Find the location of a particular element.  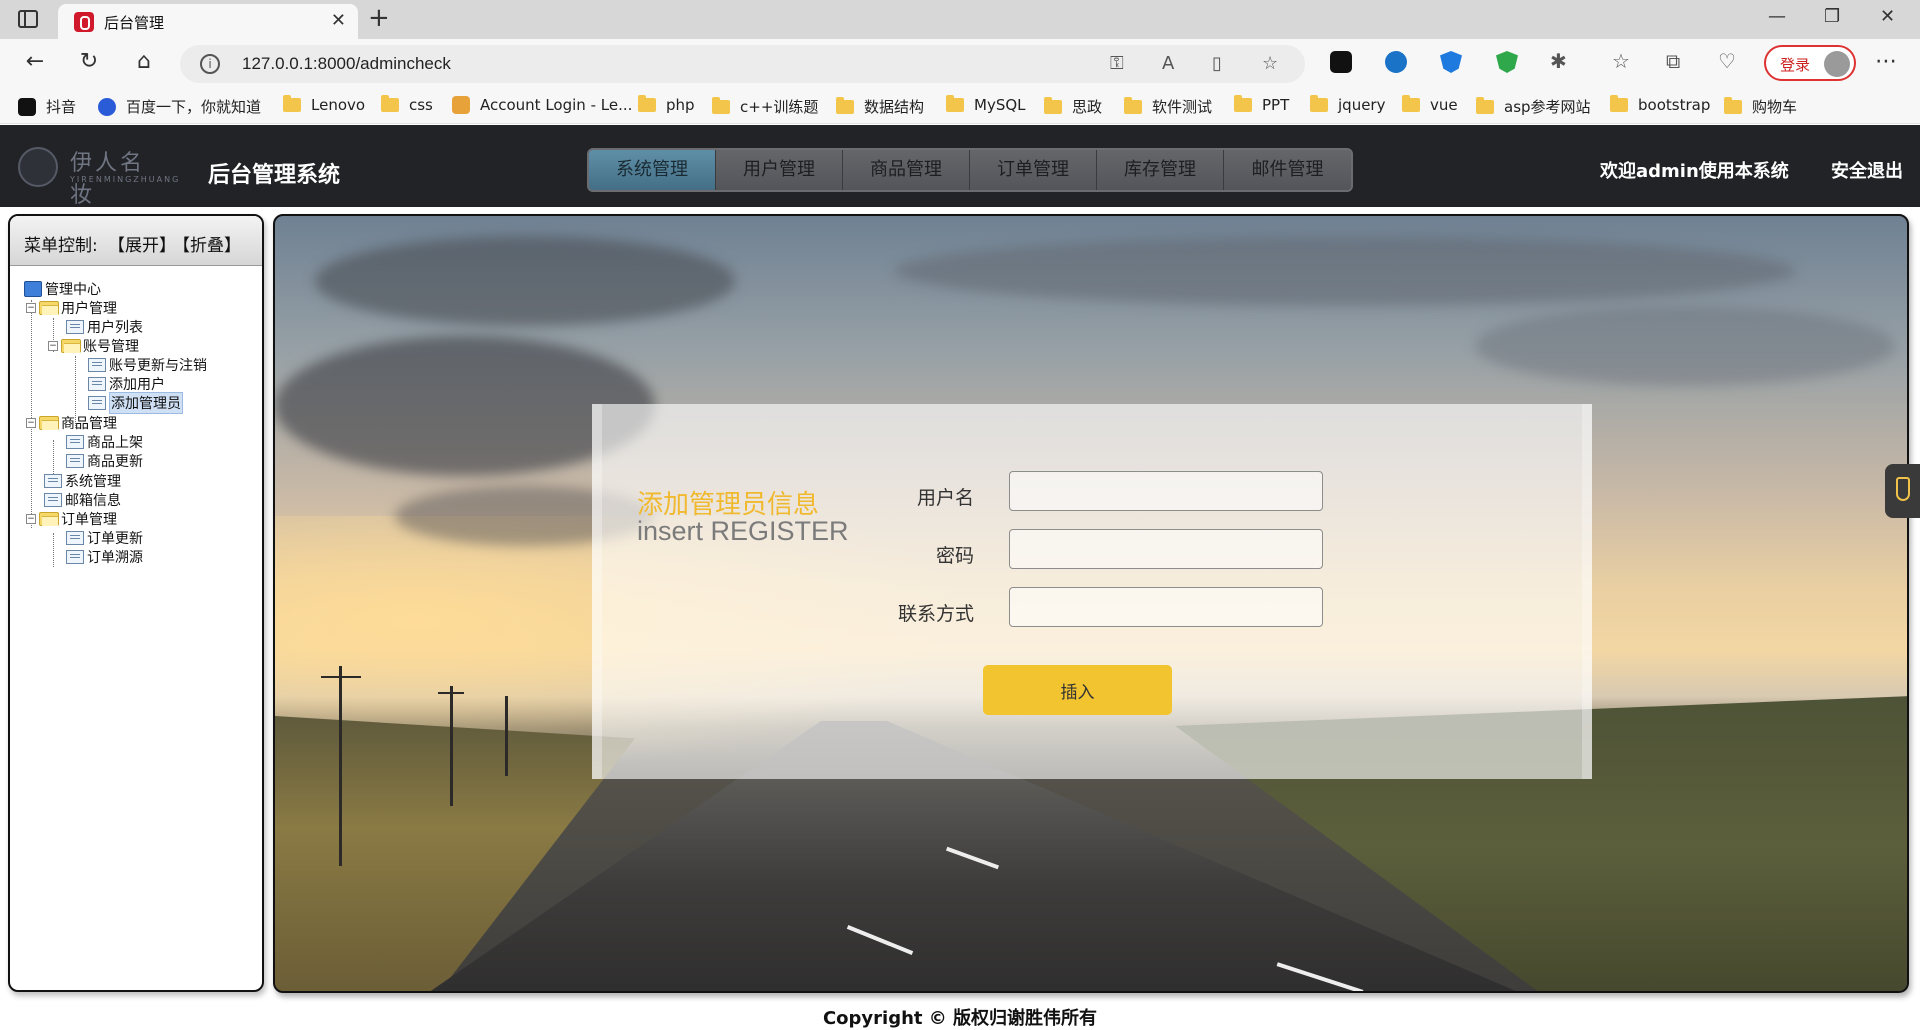

performance-icon: ♡ is located at coordinates (1727, 61).